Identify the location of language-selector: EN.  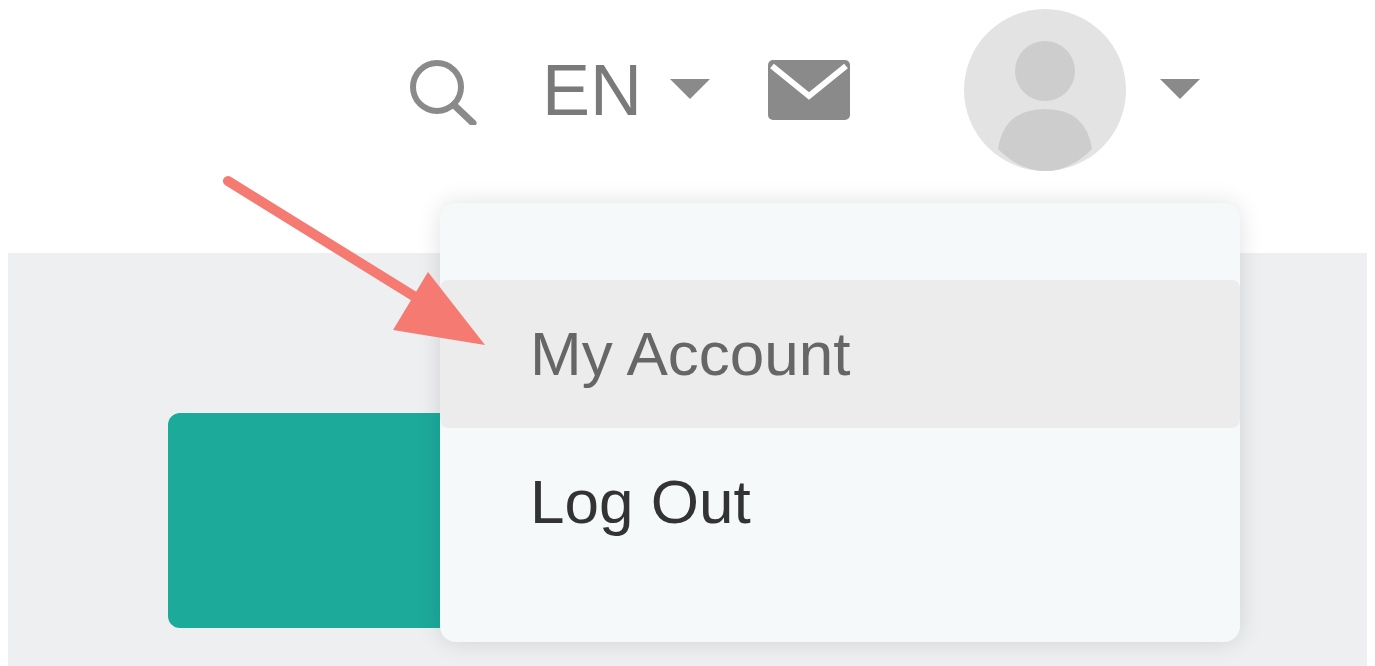
(625, 90).